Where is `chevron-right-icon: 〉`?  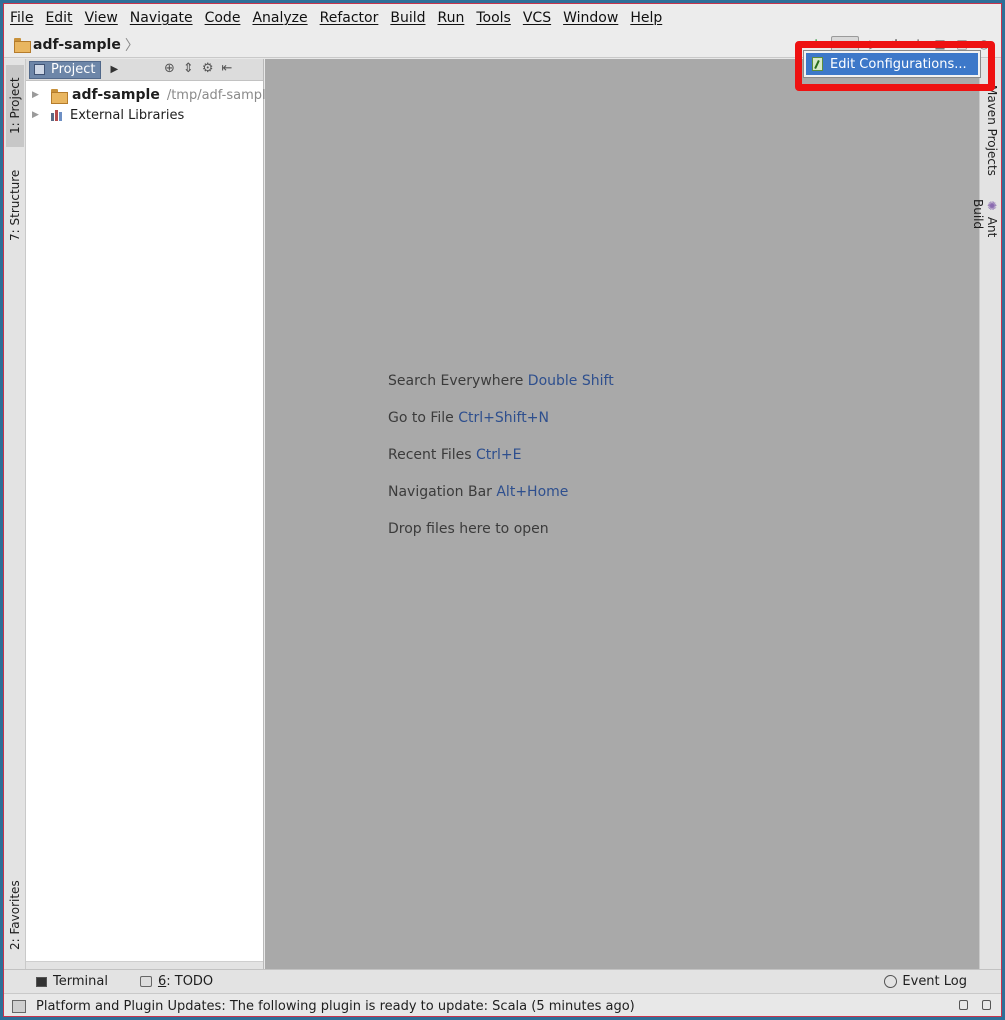
chevron-right-icon: 〉 is located at coordinates (131, 45).